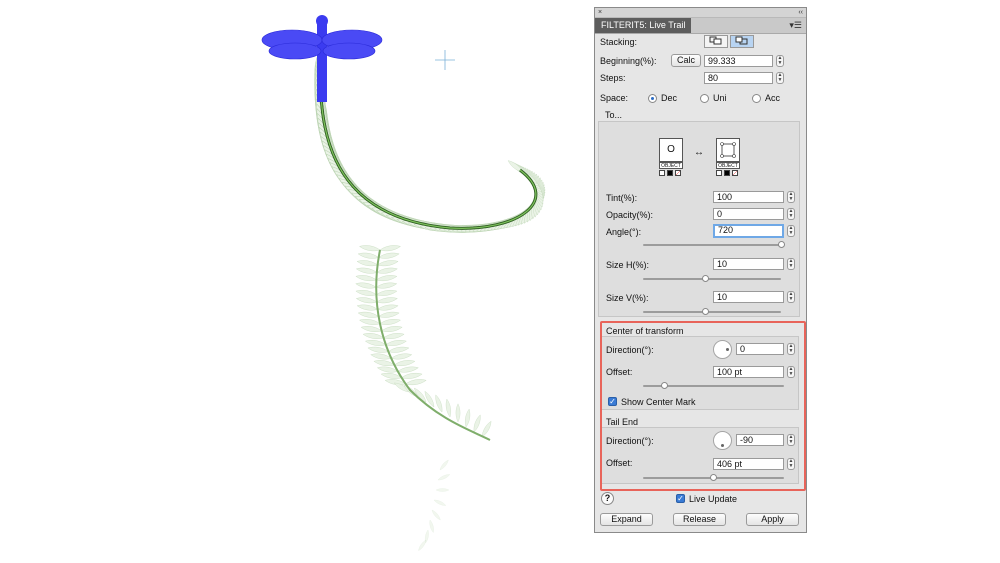  Describe the element at coordinates (627, 298) in the screenshot. I see `size-v-label: Size V(%):` at that location.